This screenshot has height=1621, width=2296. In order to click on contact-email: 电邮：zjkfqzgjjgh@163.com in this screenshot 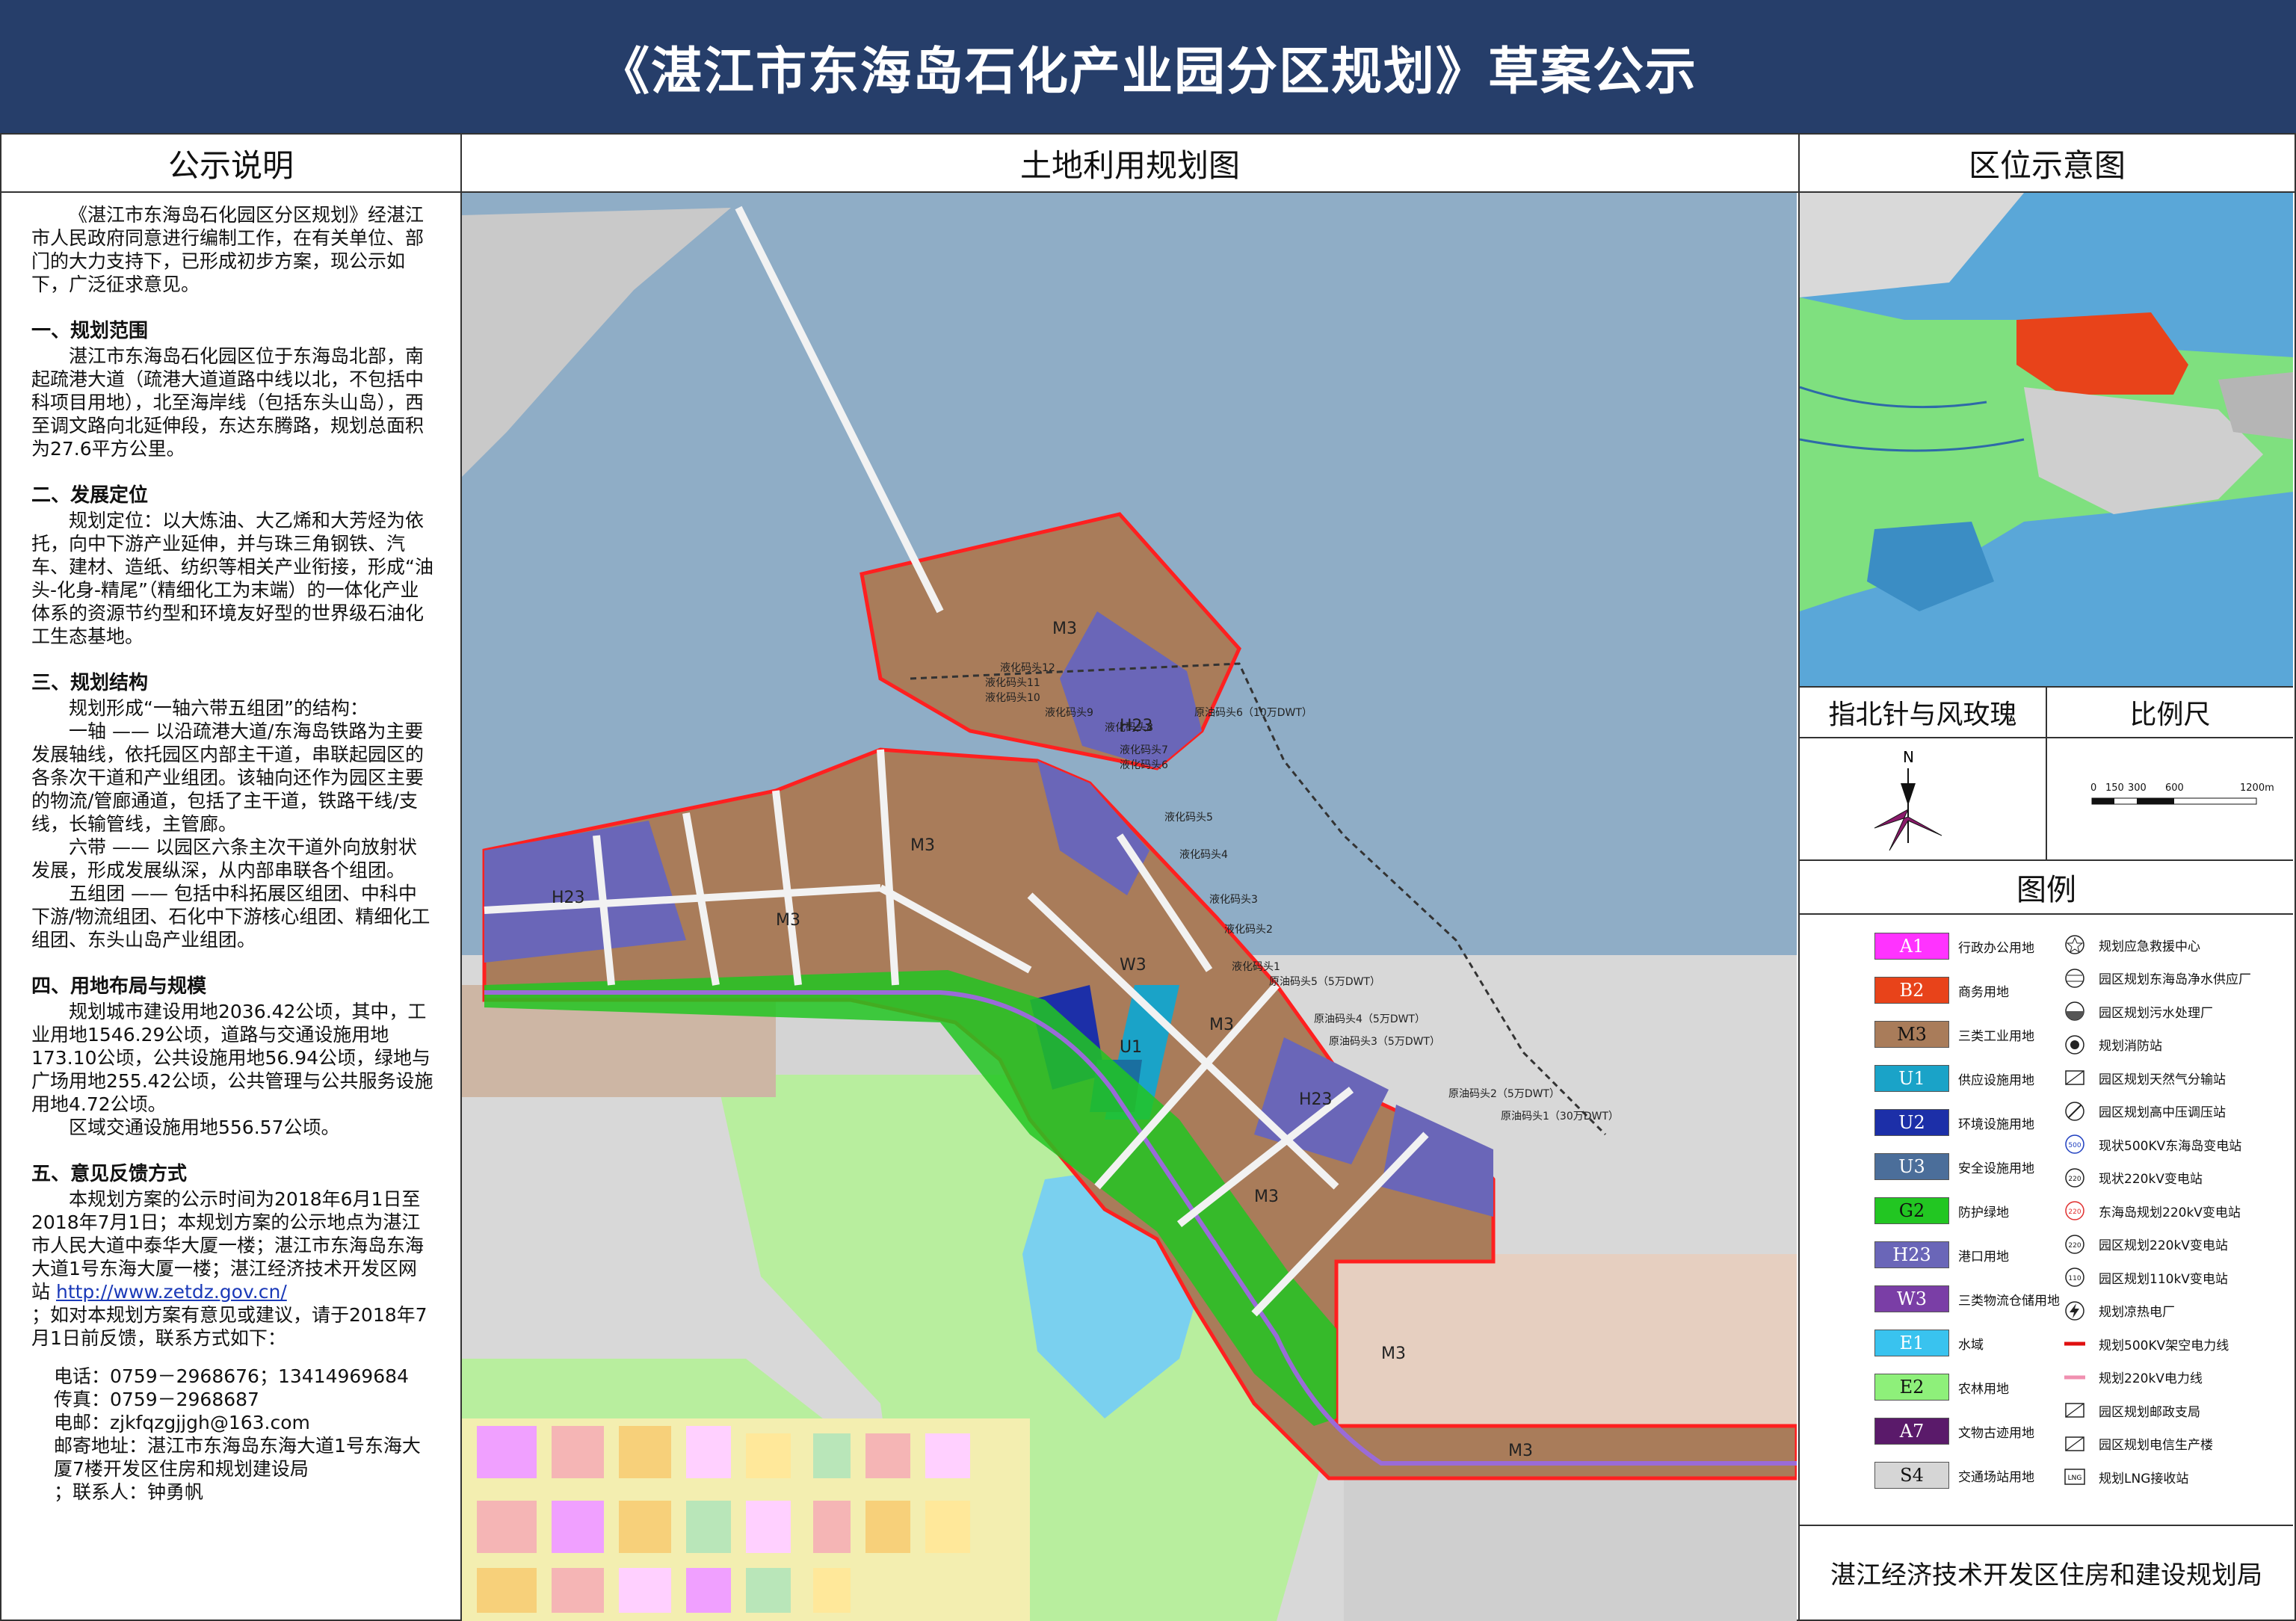, I will do `click(182, 1422)`.